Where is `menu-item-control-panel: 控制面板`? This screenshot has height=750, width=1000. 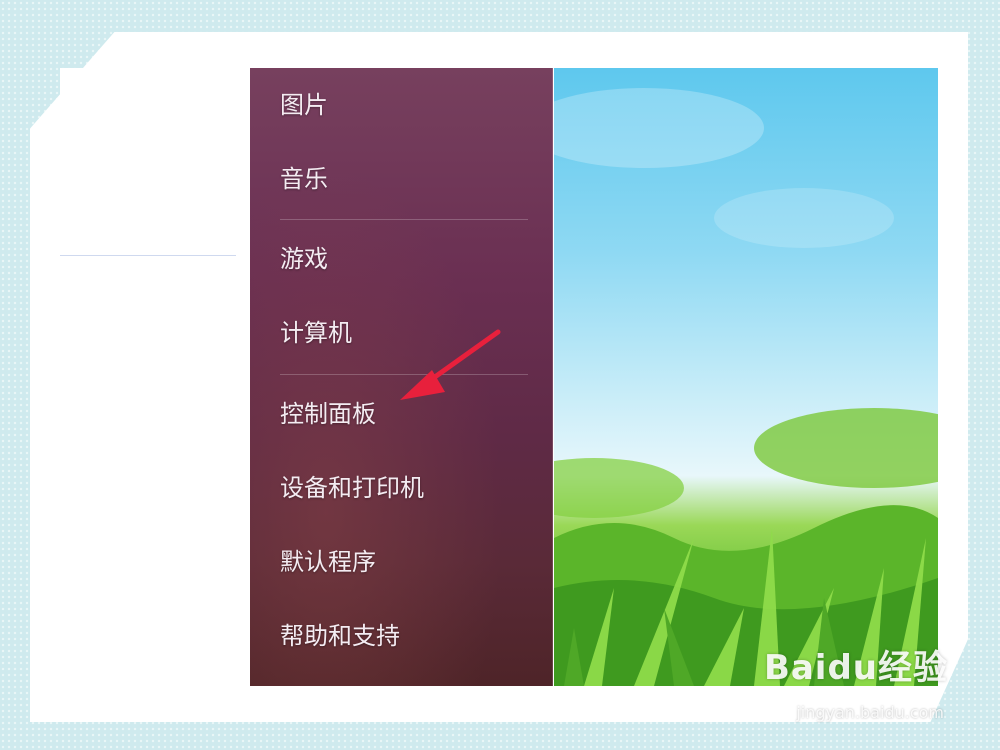 menu-item-control-panel: 控制面板 is located at coordinates (328, 414).